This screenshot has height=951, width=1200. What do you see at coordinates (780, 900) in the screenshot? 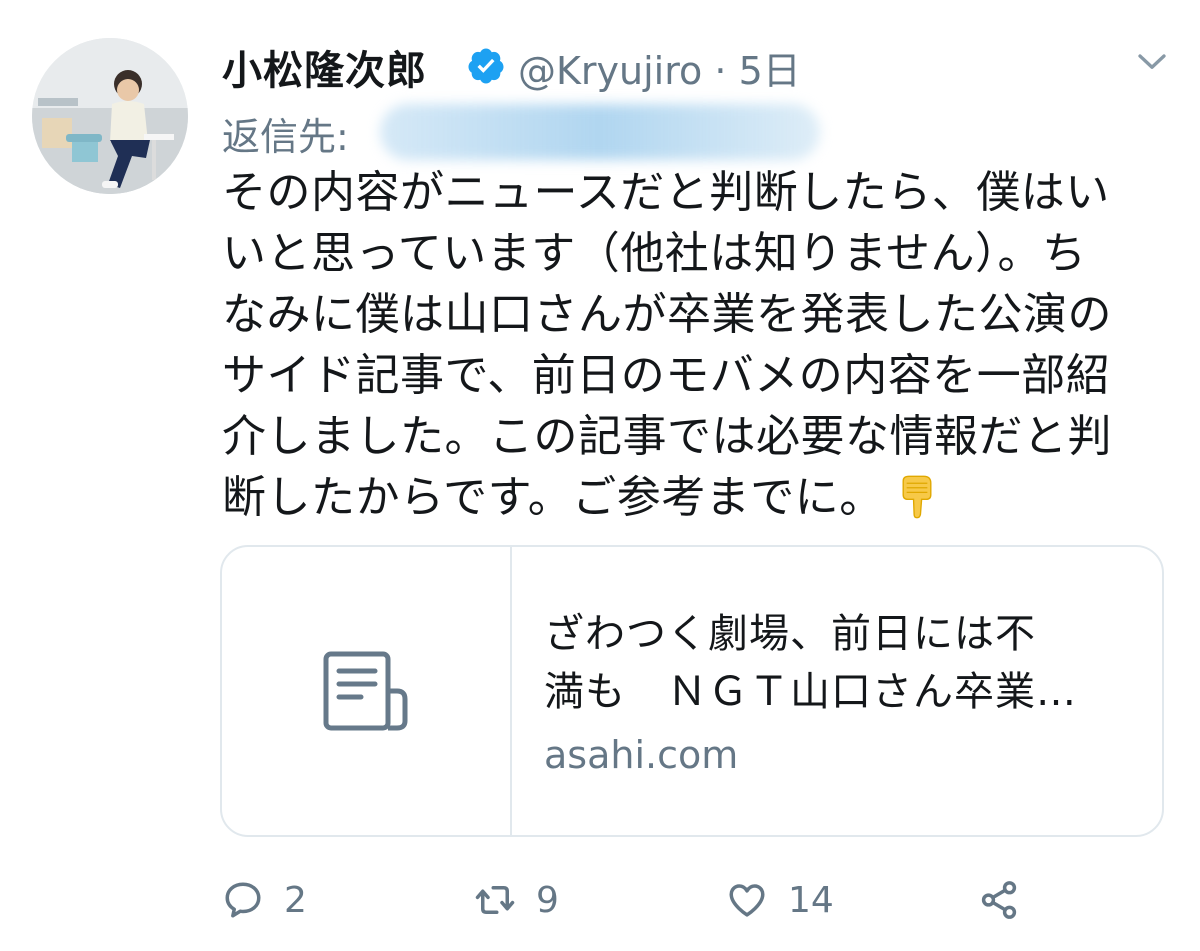
I see `like-button: 14` at bounding box center [780, 900].